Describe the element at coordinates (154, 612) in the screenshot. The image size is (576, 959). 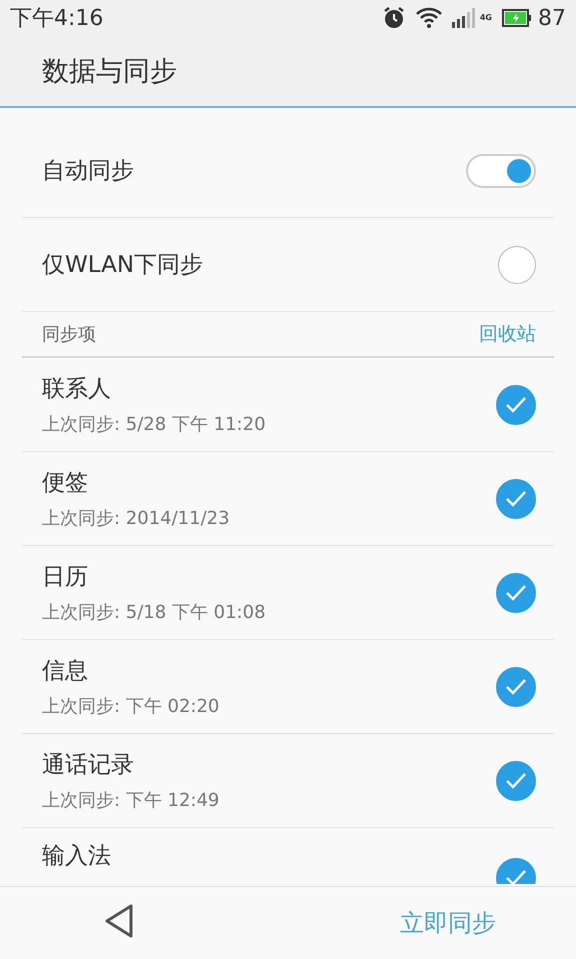
I see `last-sync-time: 上次同步: 5/18 下午 01:08` at that location.